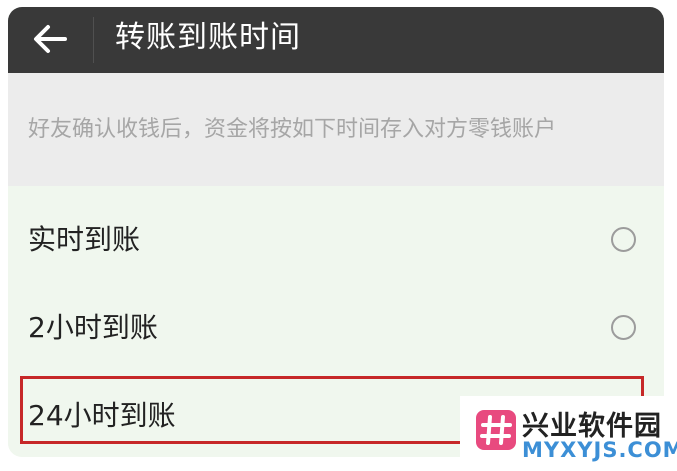 The width and height of the screenshot is (677, 471). I want to click on hash-logo-icon, so click(496, 430).